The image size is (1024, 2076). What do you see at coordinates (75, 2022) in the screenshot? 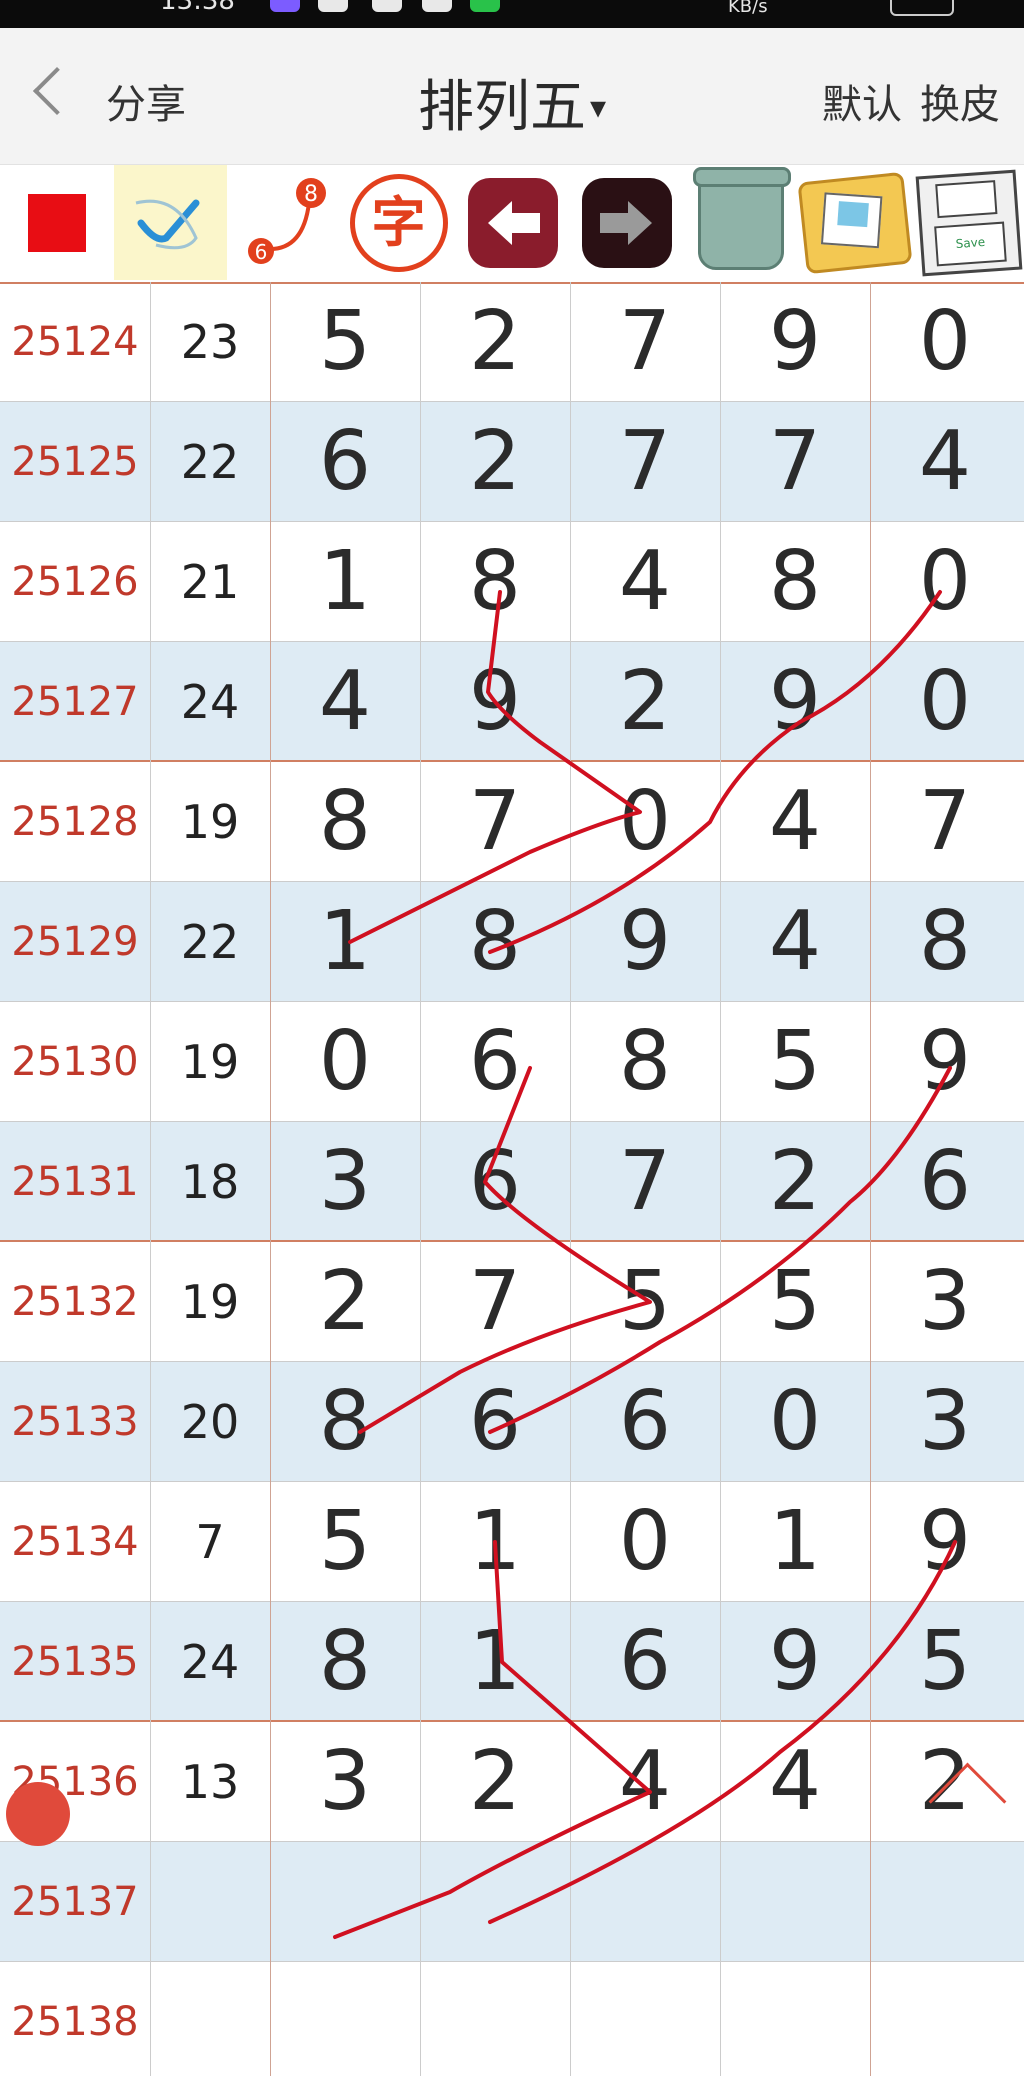
I see `period-number: 25138` at bounding box center [75, 2022].